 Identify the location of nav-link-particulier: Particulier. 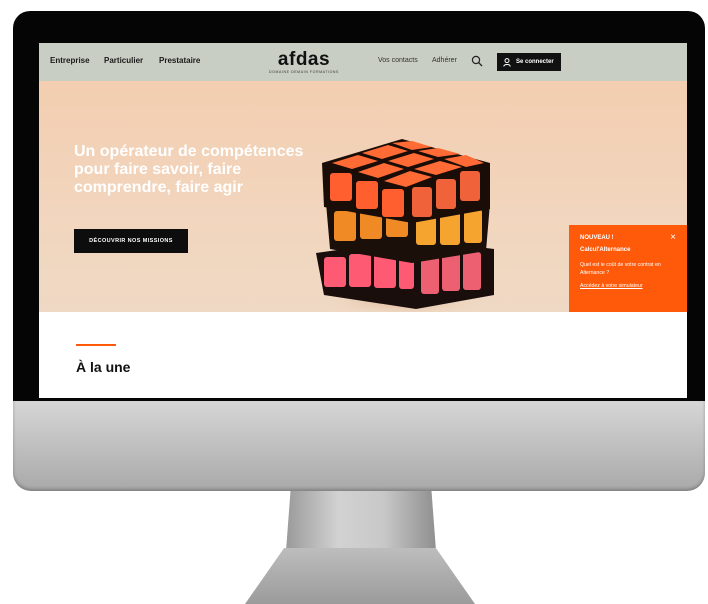
(123, 60).